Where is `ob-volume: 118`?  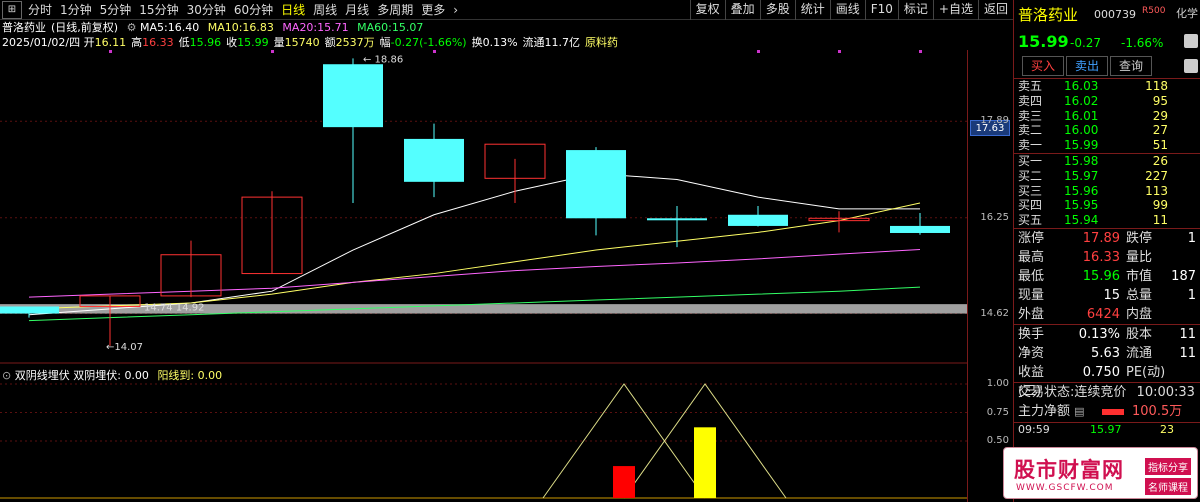
ob-volume: 118 is located at coordinates (1156, 86).